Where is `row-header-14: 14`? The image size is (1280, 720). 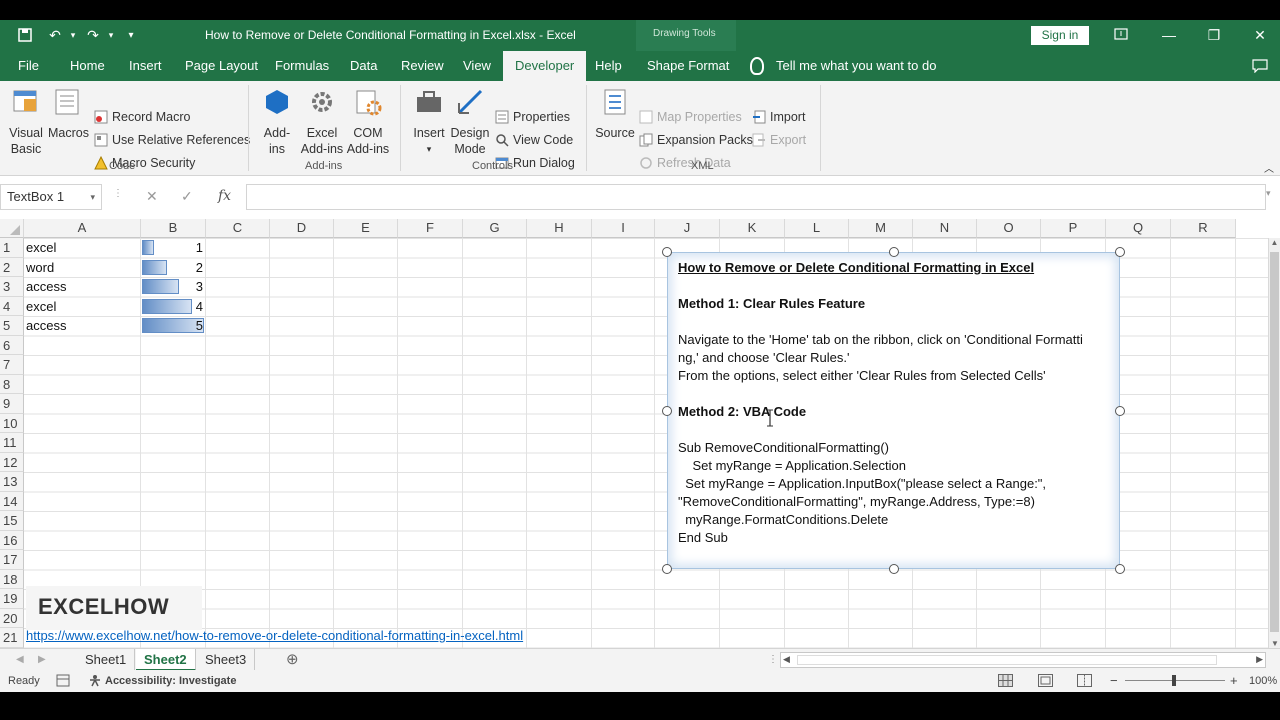
row-header-14: 14 is located at coordinates (12, 501).